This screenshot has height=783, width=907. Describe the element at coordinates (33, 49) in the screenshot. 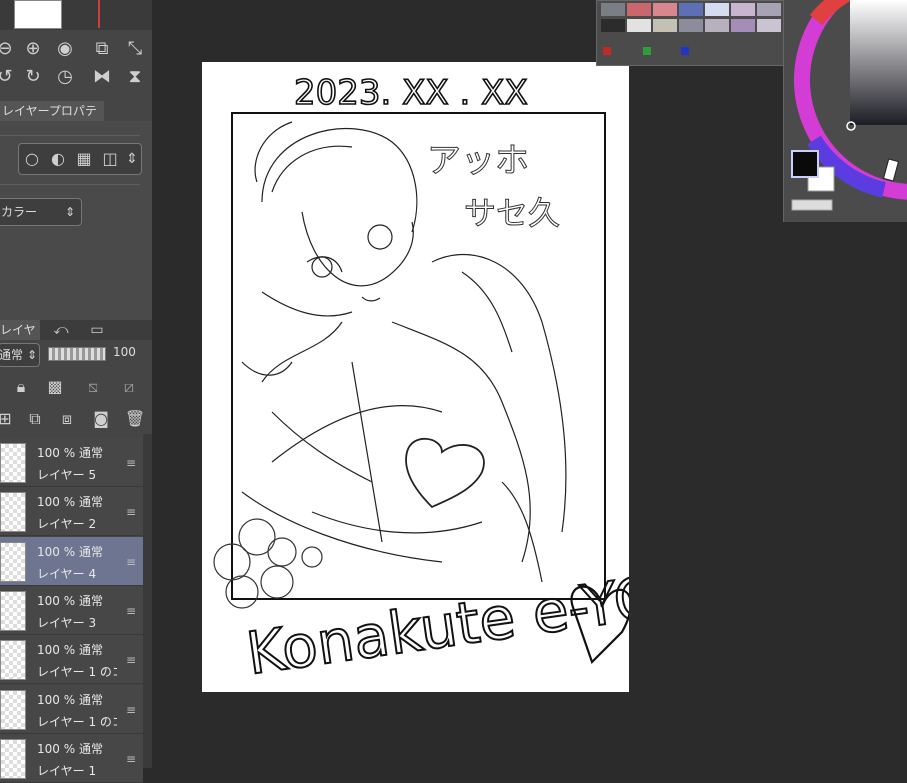

I see `zoom-in-icon: ⊕` at that location.